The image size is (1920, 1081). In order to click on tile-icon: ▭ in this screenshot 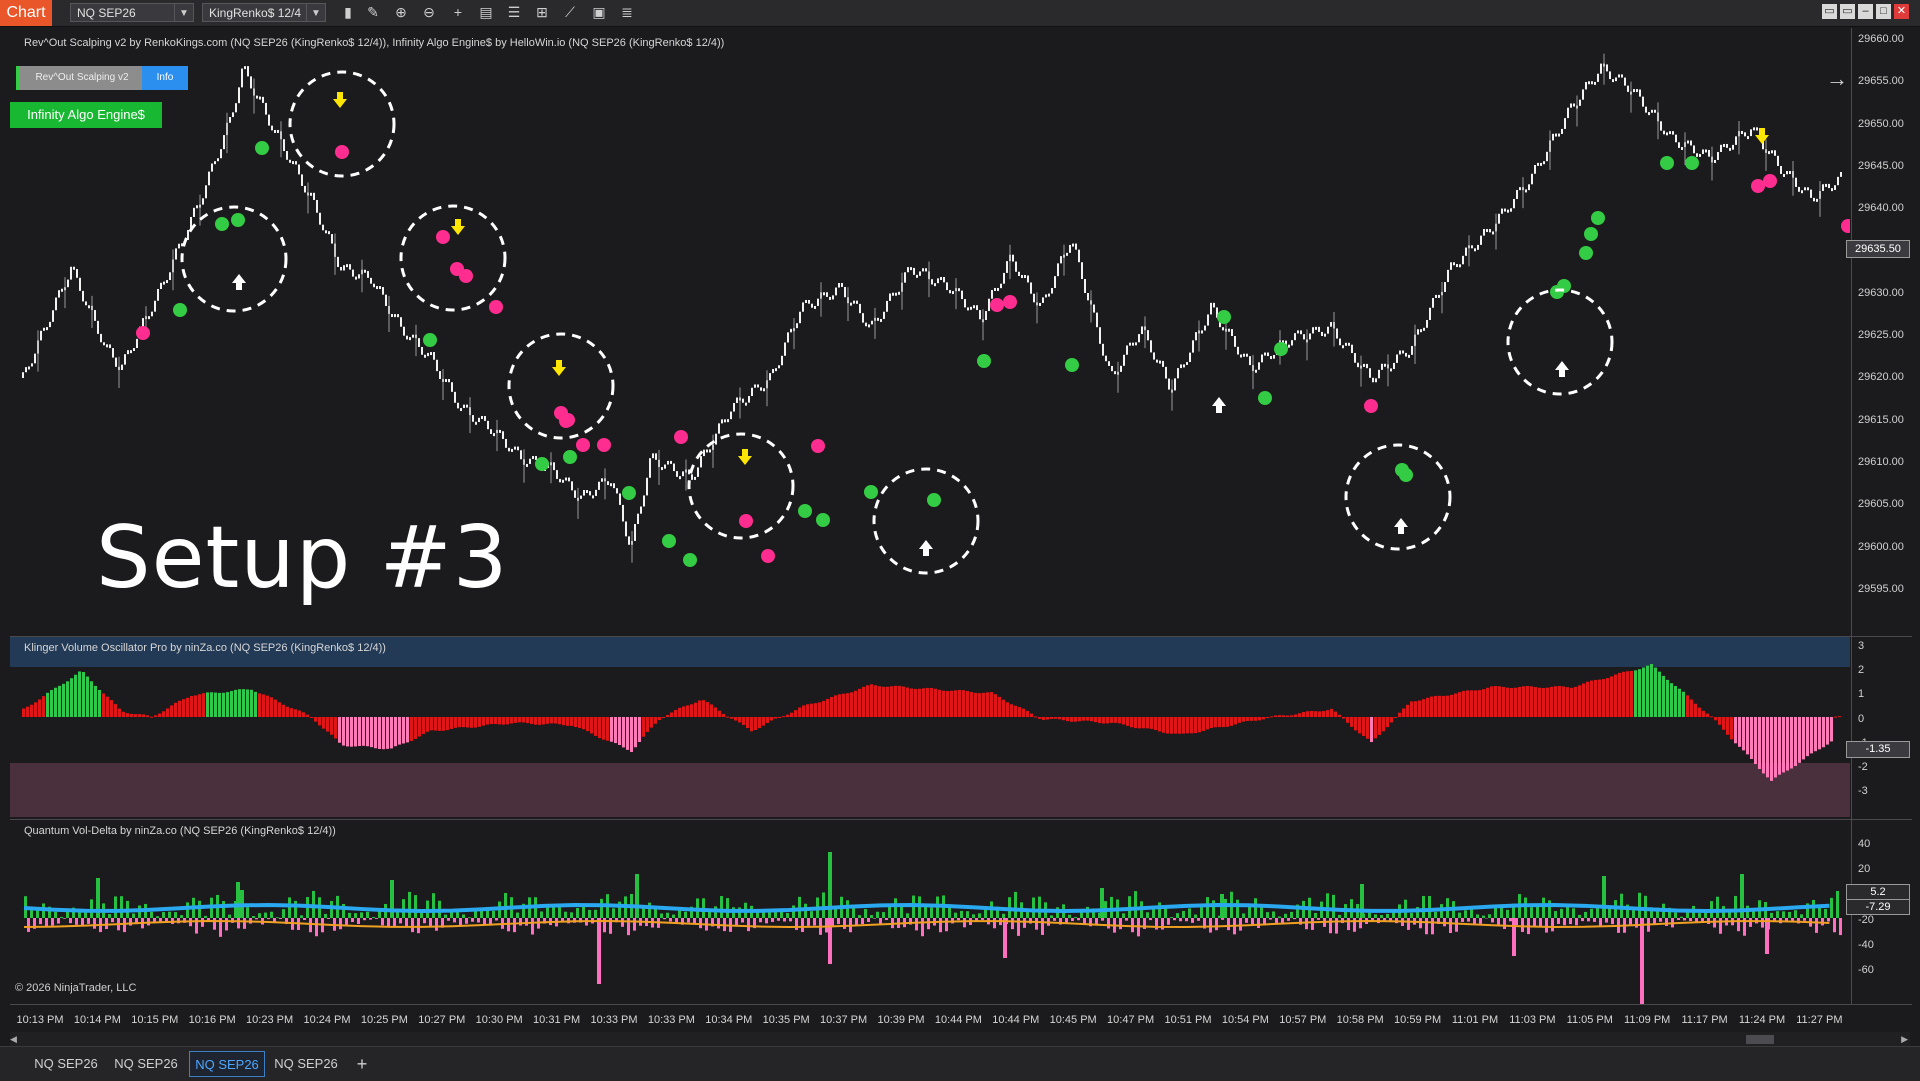, I will do `click(1829, 11)`.